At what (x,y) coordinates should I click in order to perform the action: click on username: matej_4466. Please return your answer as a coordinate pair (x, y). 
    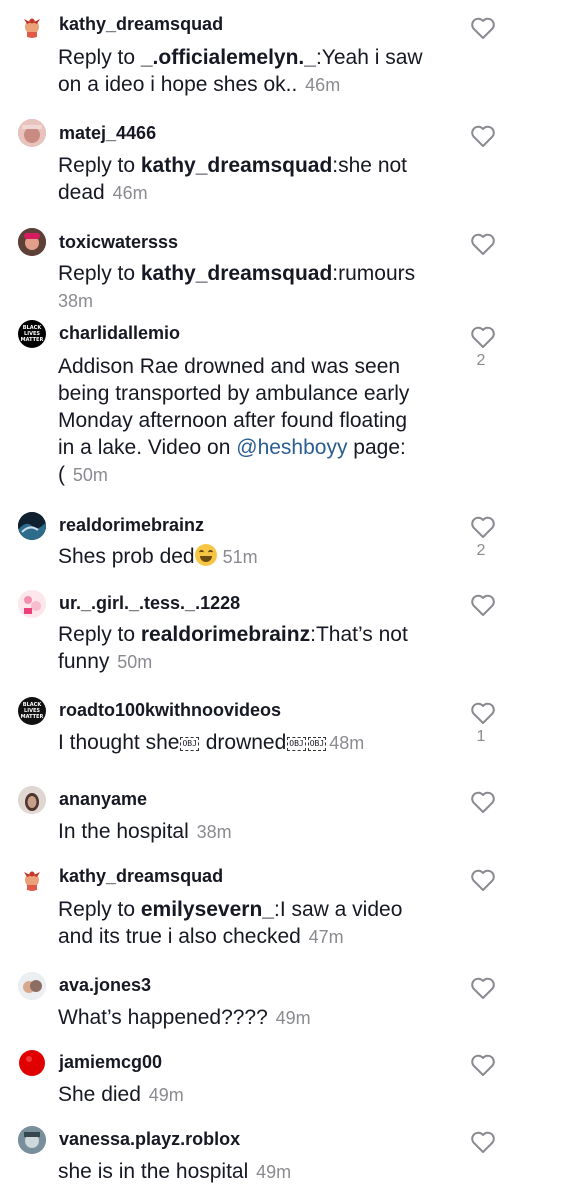
    Looking at the image, I should click on (107, 133).